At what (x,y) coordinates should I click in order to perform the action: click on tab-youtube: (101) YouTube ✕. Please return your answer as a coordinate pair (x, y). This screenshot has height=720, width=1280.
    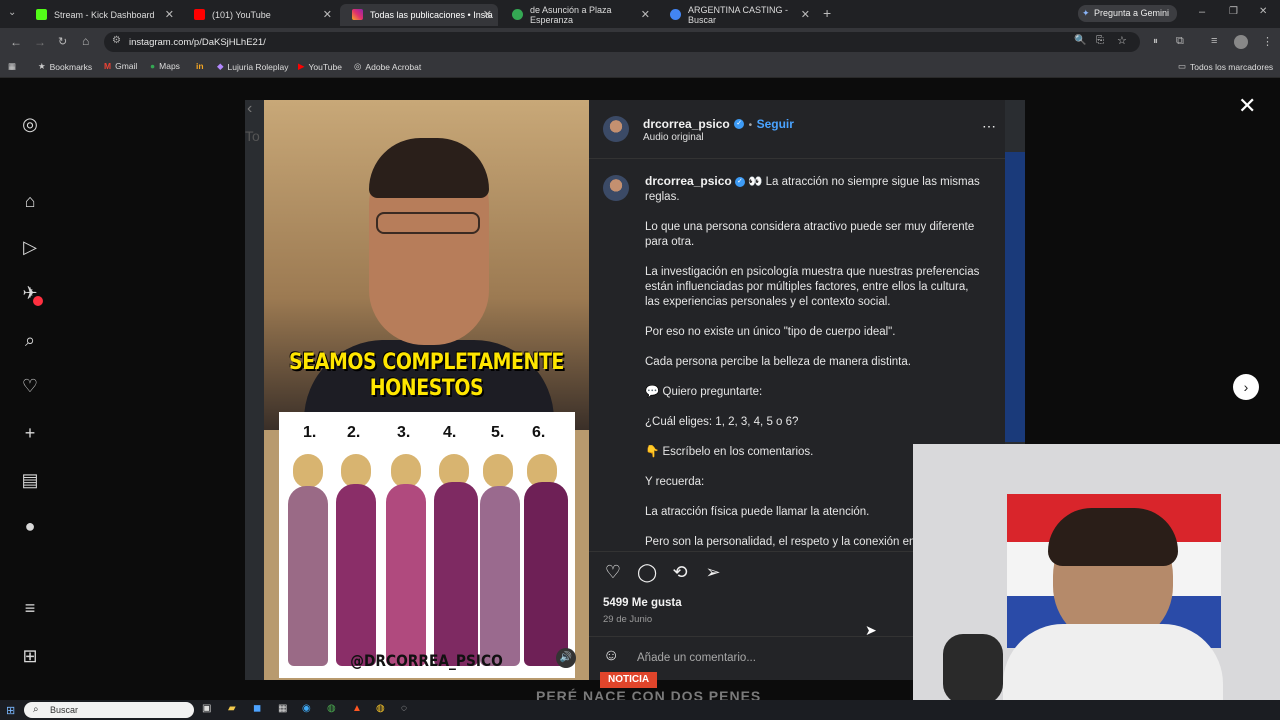
    Looking at the image, I should click on (260, 15).